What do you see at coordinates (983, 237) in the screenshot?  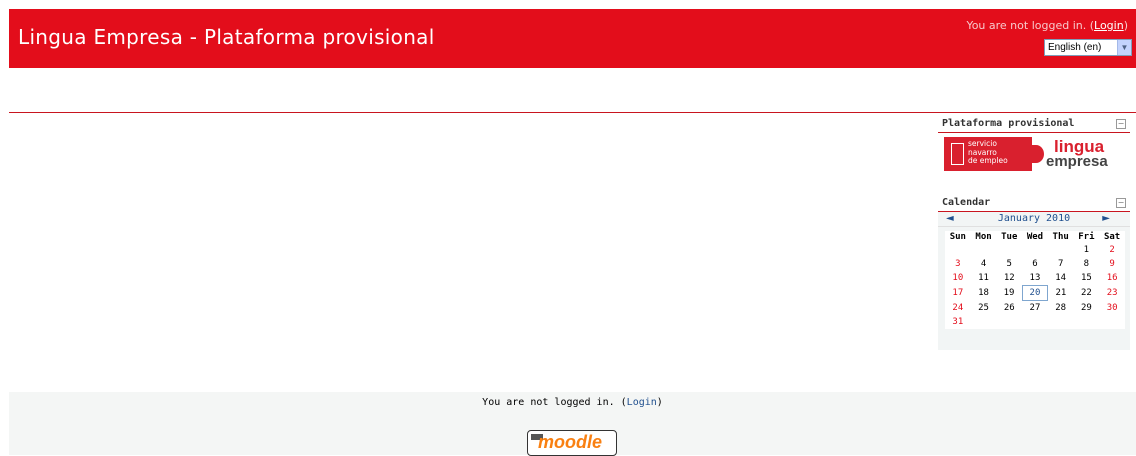 I see `weekday-header: Mon` at bounding box center [983, 237].